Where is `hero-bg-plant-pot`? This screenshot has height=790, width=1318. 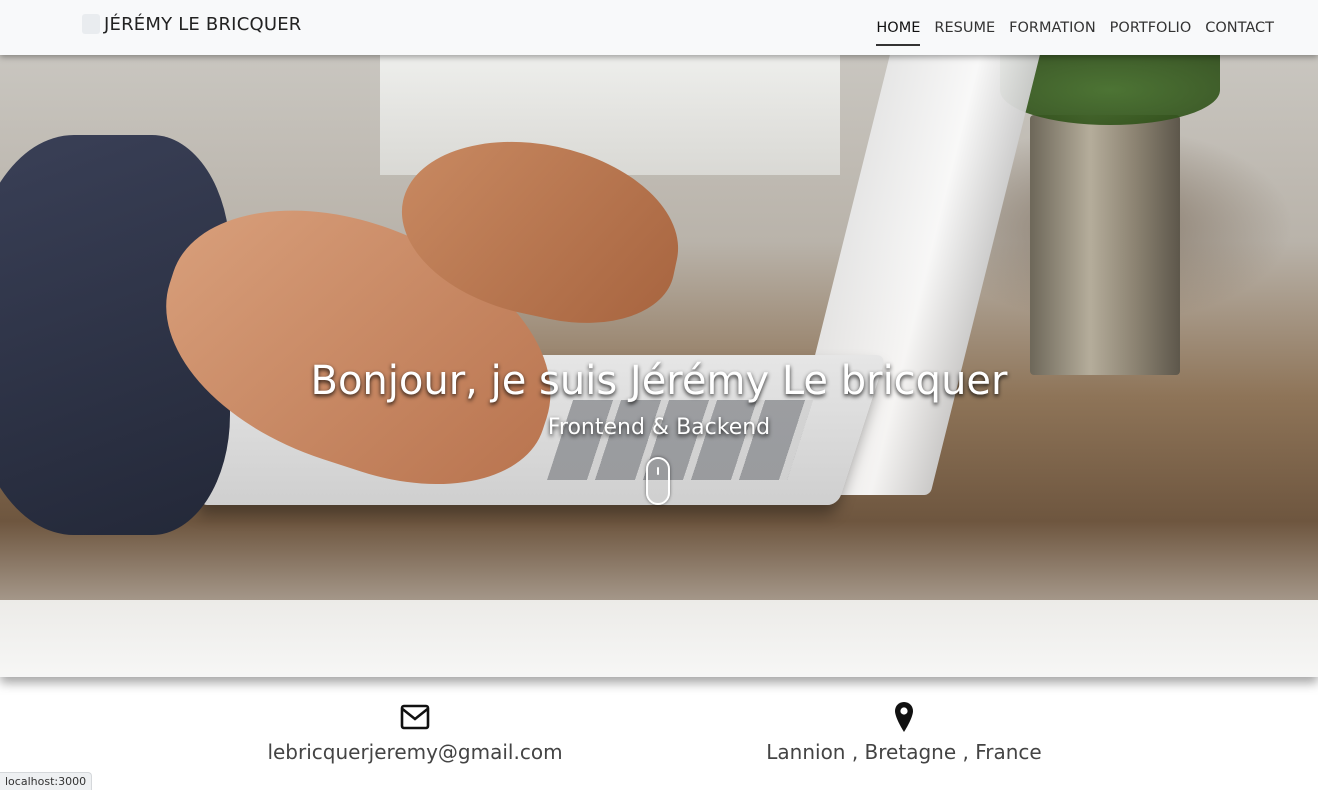 hero-bg-plant-pot is located at coordinates (1105, 245).